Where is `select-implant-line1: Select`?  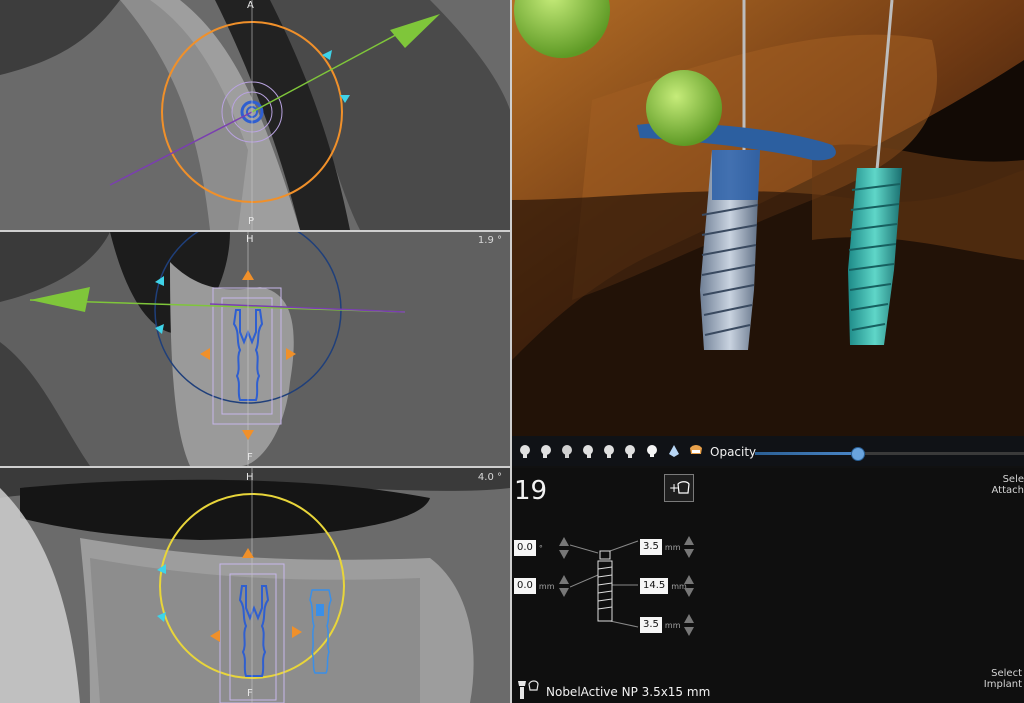
select-implant-line1: Select is located at coordinates (1006, 673).